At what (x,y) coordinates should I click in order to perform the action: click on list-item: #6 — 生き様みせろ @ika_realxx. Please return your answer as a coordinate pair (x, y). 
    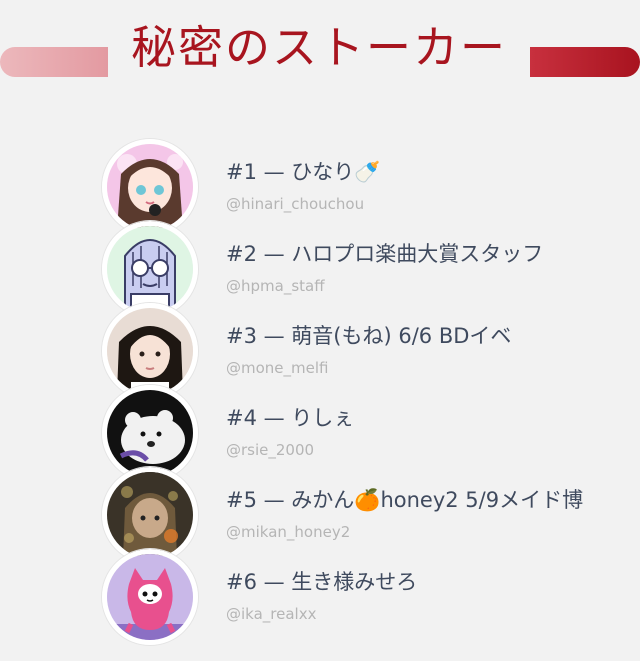
    Looking at the image, I should click on (320, 595).